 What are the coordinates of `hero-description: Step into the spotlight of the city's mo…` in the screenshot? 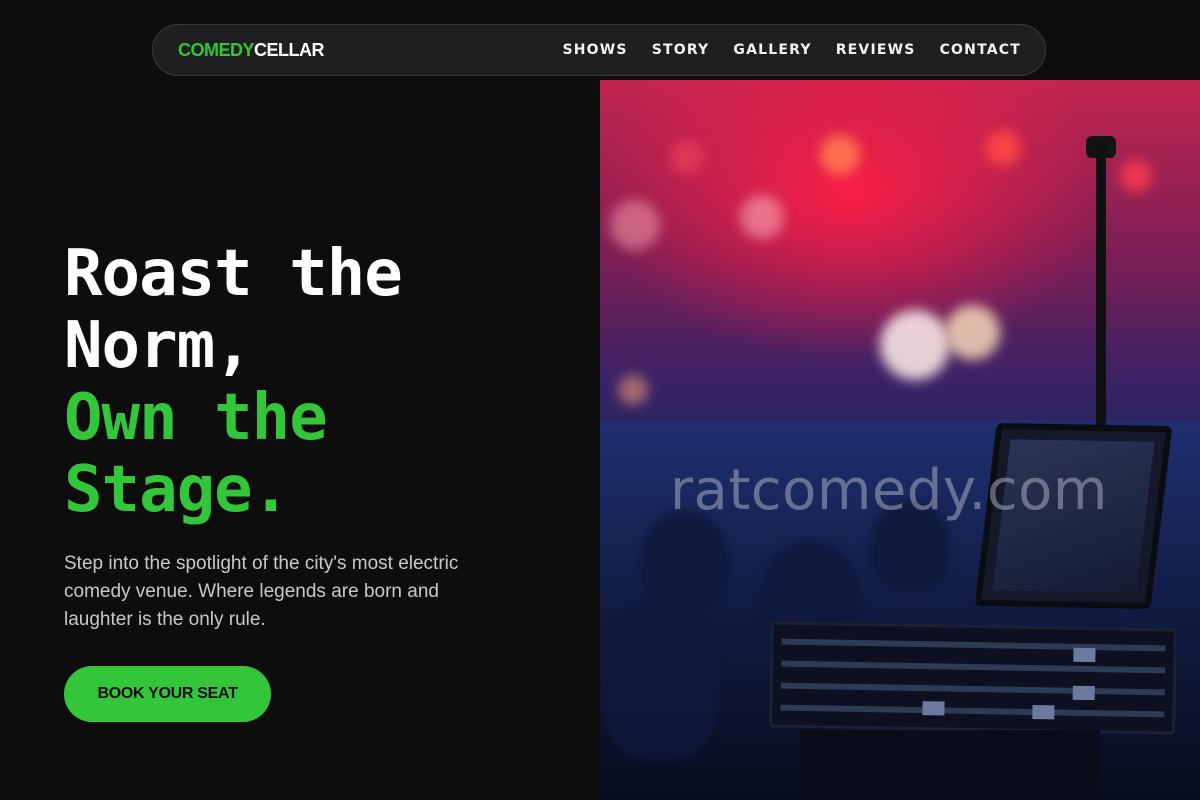 It's located at (261, 591).